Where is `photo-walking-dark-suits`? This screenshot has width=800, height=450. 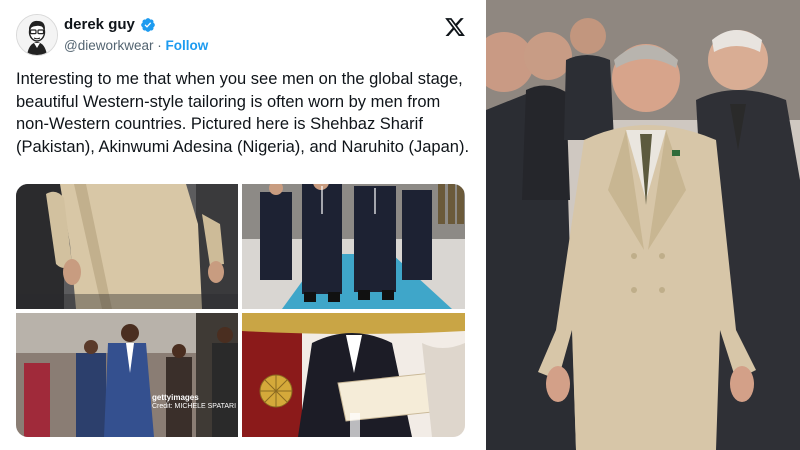
photo-walking-dark-suits is located at coordinates (353, 246).